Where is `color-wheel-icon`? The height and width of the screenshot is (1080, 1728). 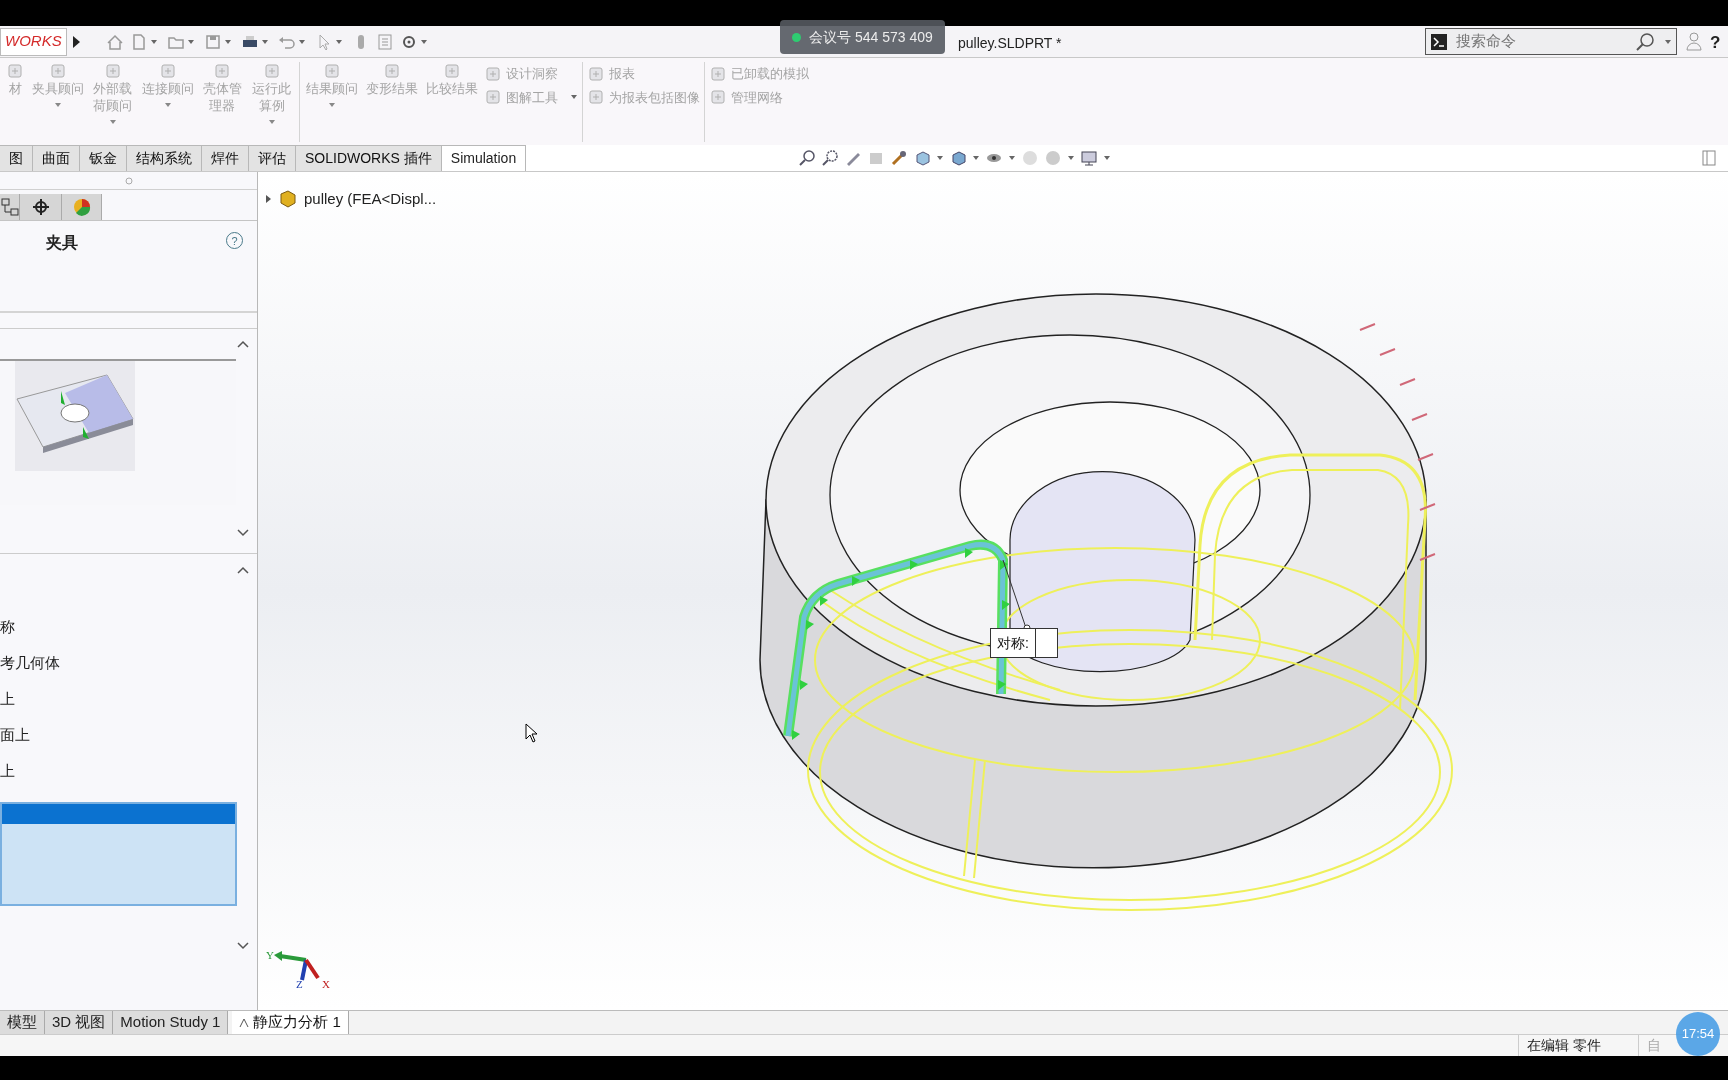
color-wheel-icon is located at coordinates (81, 207).